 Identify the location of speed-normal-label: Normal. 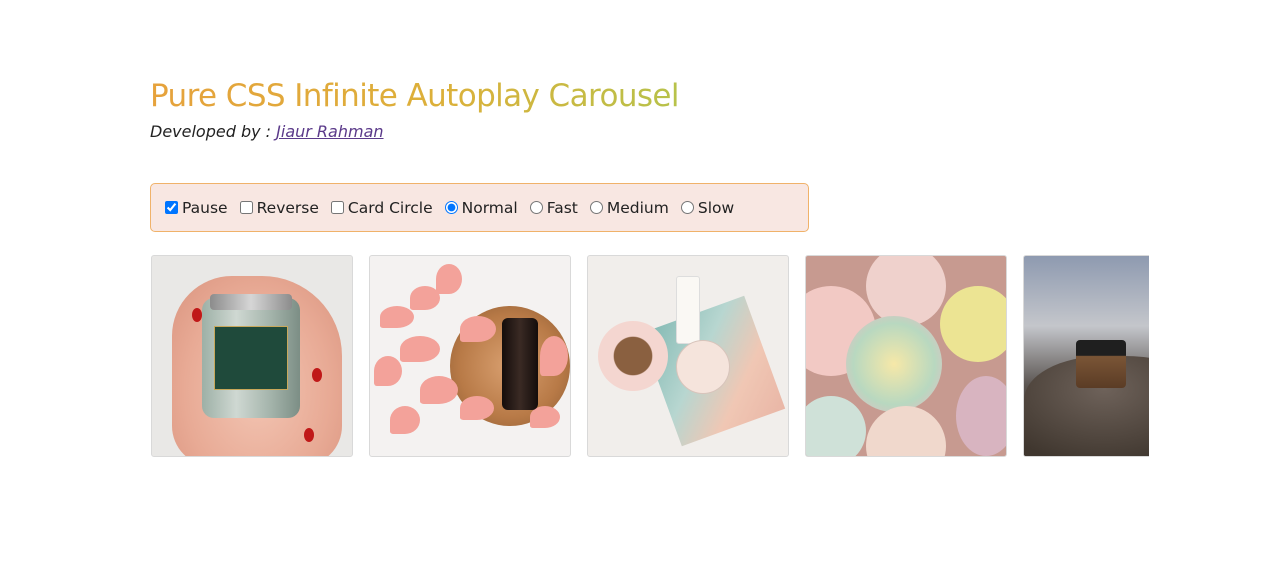
(489, 207).